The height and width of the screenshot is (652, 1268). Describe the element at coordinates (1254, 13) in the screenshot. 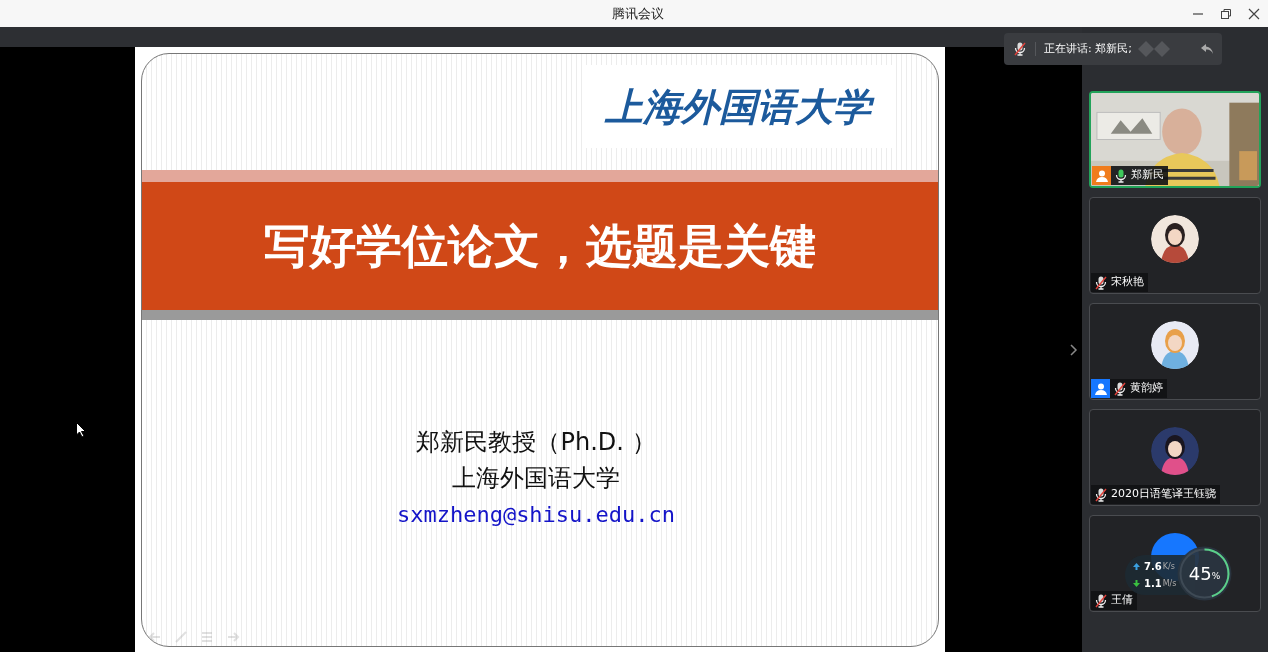

I see `close-icon` at that location.